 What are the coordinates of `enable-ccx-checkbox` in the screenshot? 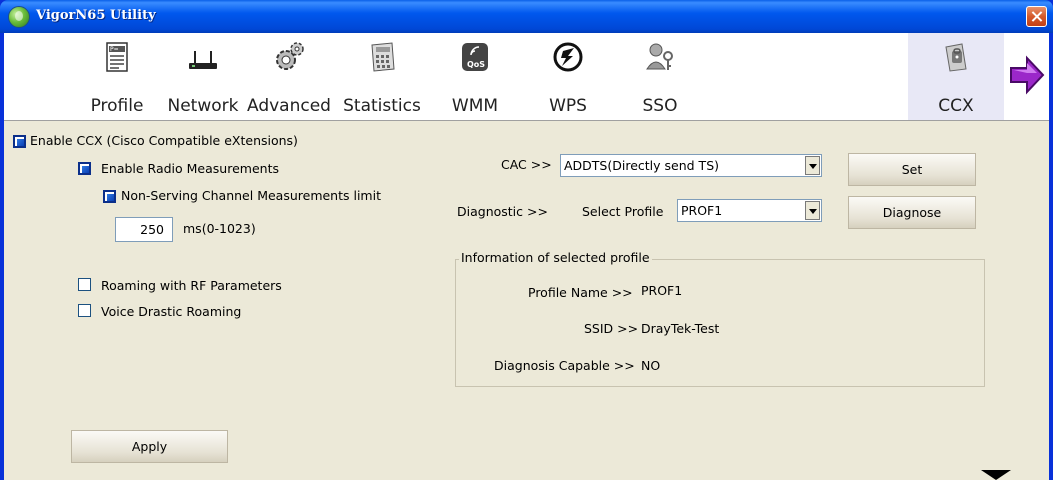 It's located at (19, 141).